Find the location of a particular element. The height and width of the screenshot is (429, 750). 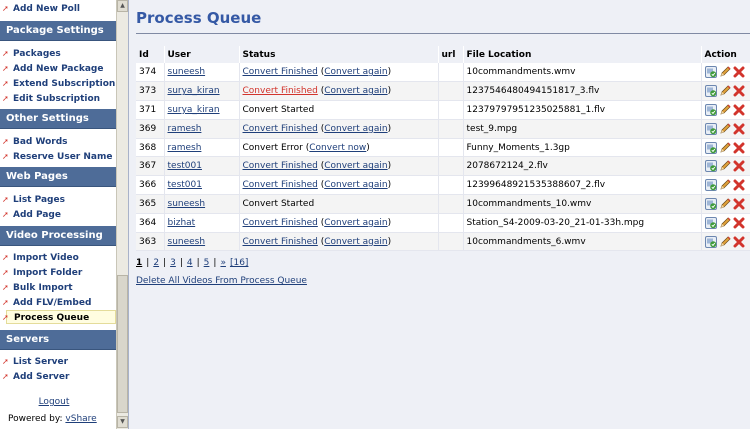

delete-all-videos-link: Delete All Videos From Process Queue is located at coordinates (221, 281).